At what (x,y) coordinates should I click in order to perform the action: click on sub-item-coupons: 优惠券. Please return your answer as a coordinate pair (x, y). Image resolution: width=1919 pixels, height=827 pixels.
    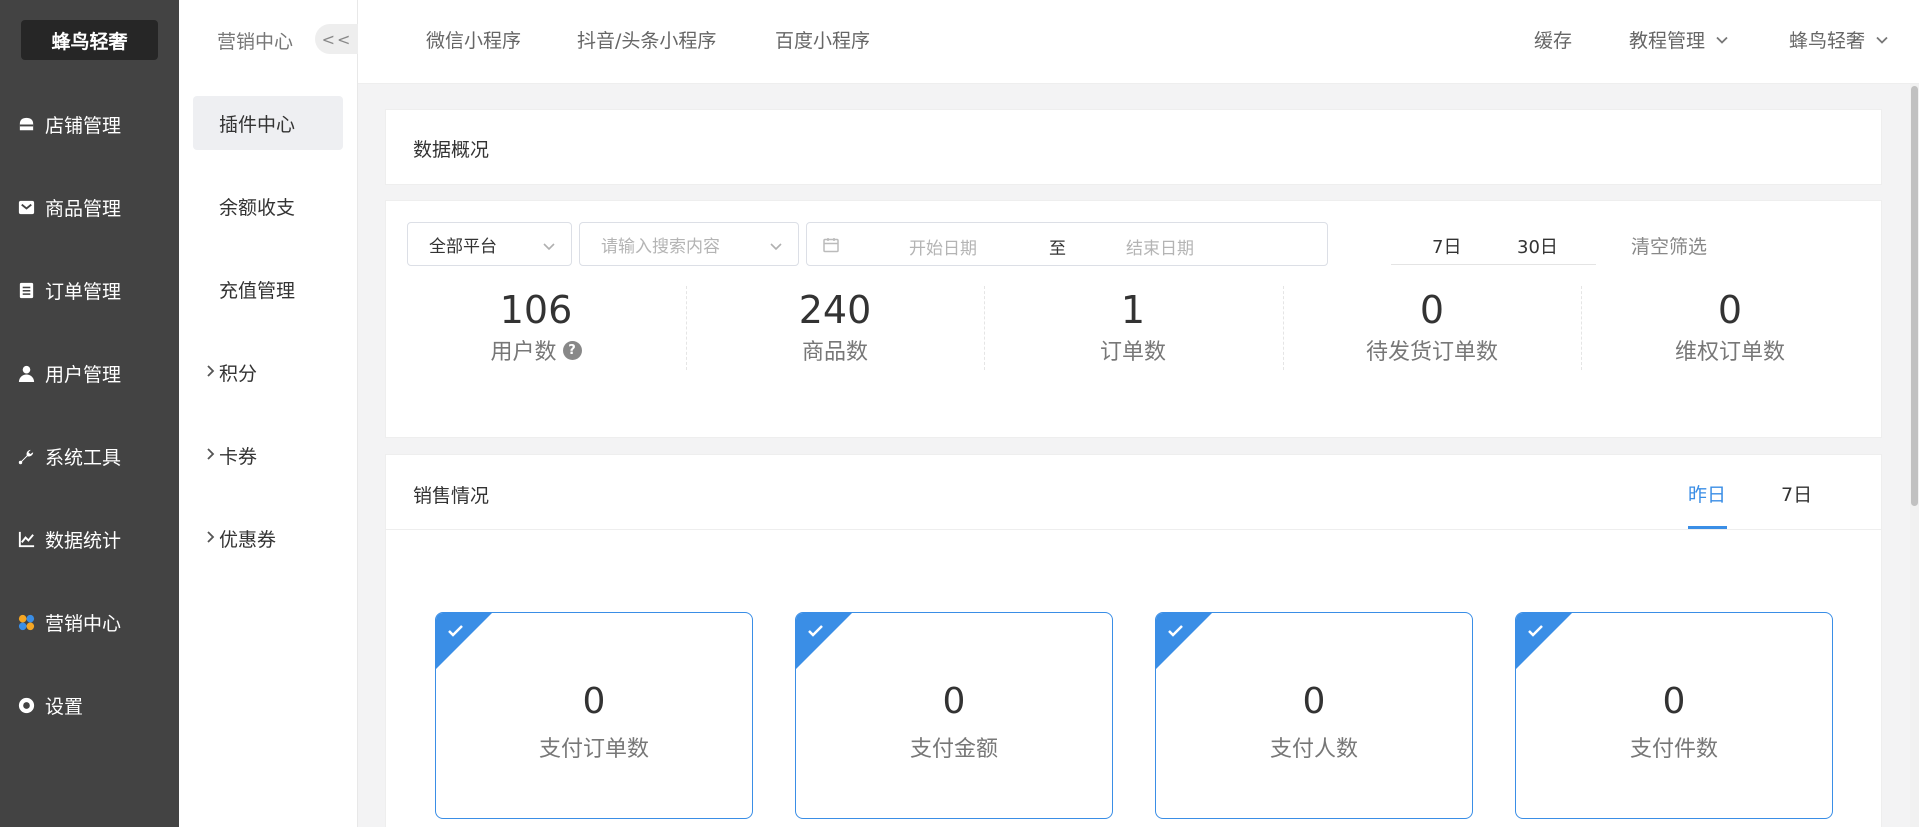
    Looking at the image, I should click on (268, 538).